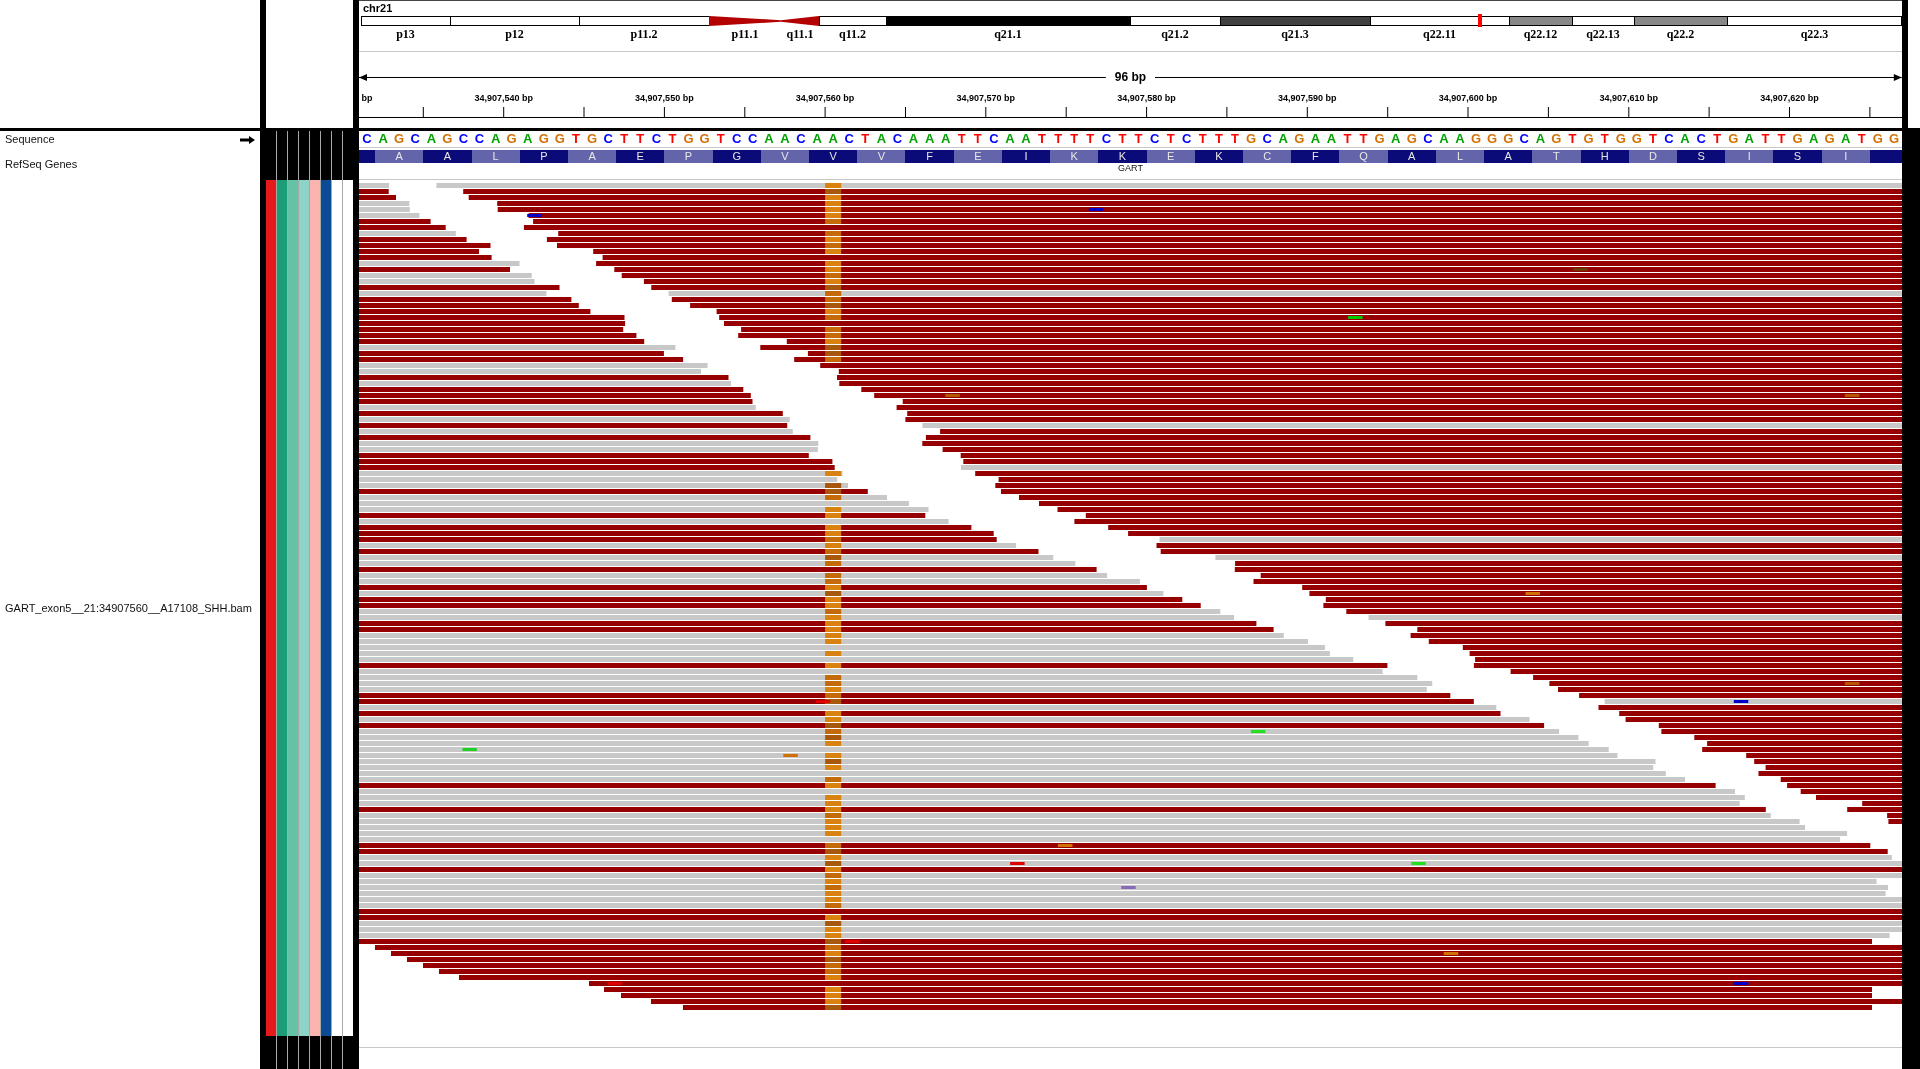 The height and width of the screenshot is (1069, 1920). I want to click on track-name: RefSeq Genes, so click(41, 164).